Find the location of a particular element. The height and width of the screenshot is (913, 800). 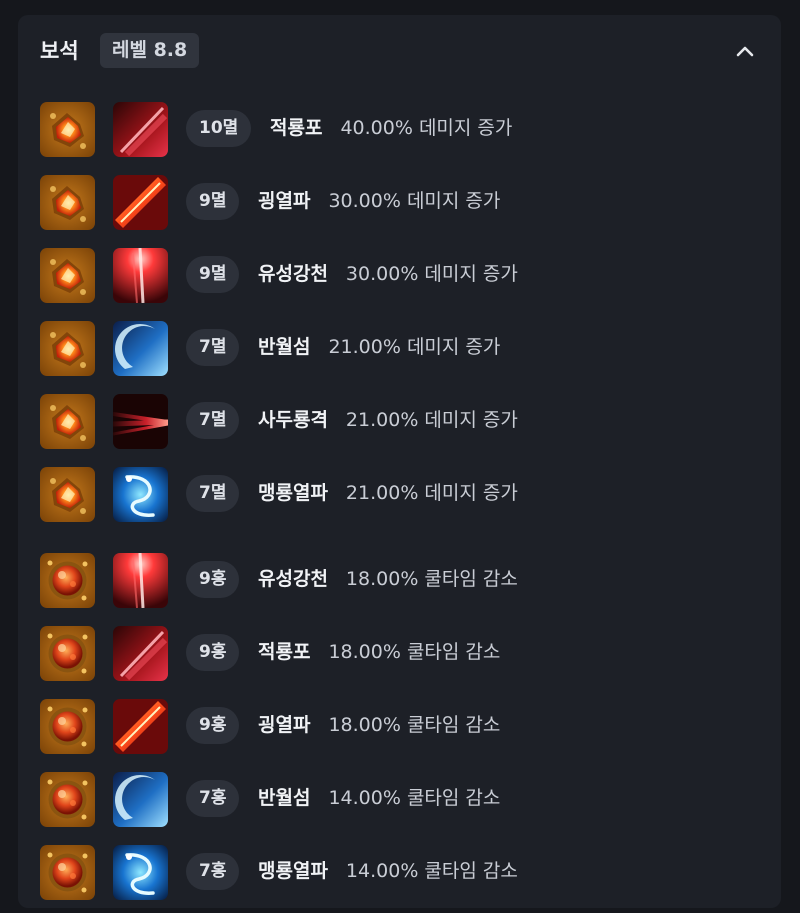

gem-row: 9멸 유성강천 30.00% 데미지 증가 is located at coordinates (399, 276).